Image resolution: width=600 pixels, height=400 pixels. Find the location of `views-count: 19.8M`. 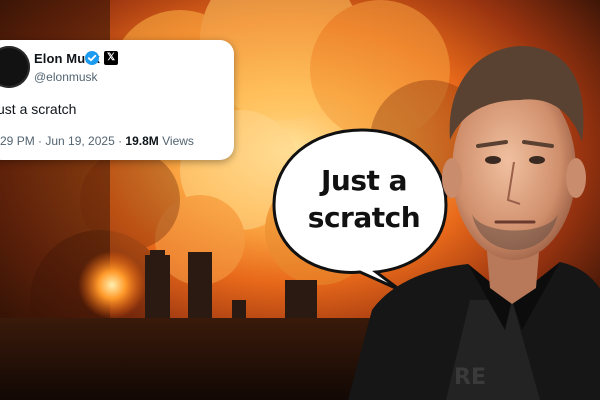

views-count: 19.8M is located at coordinates (142, 141).